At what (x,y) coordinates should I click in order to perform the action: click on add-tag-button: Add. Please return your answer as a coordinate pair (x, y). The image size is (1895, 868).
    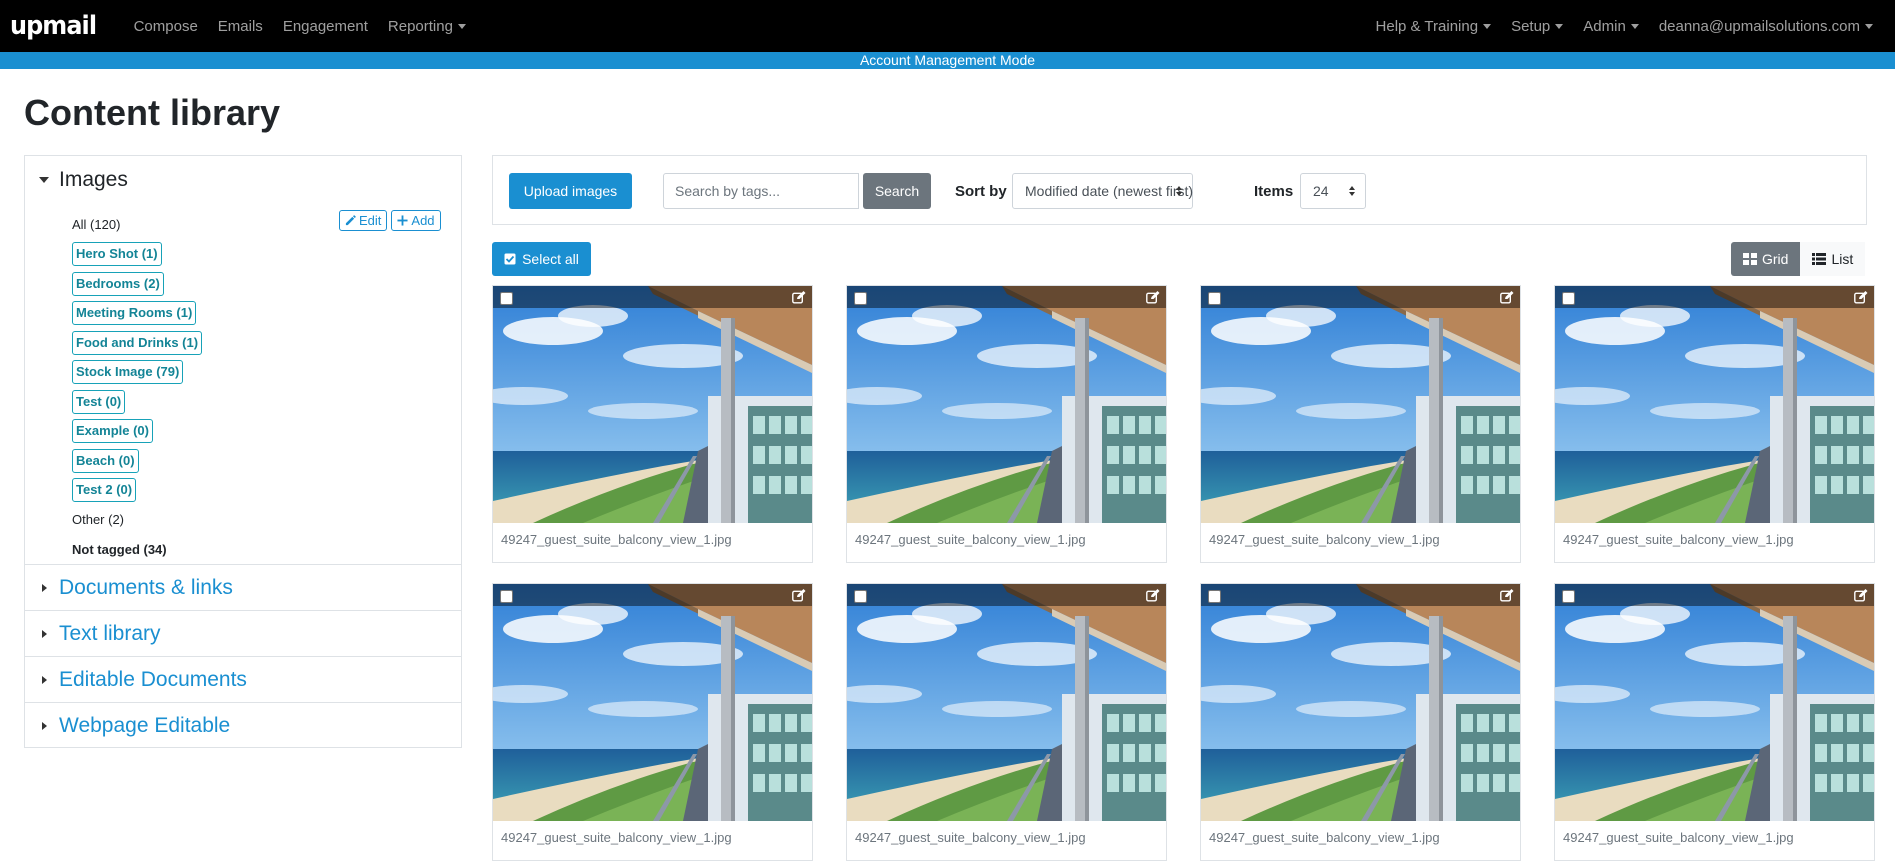
    Looking at the image, I should click on (416, 220).